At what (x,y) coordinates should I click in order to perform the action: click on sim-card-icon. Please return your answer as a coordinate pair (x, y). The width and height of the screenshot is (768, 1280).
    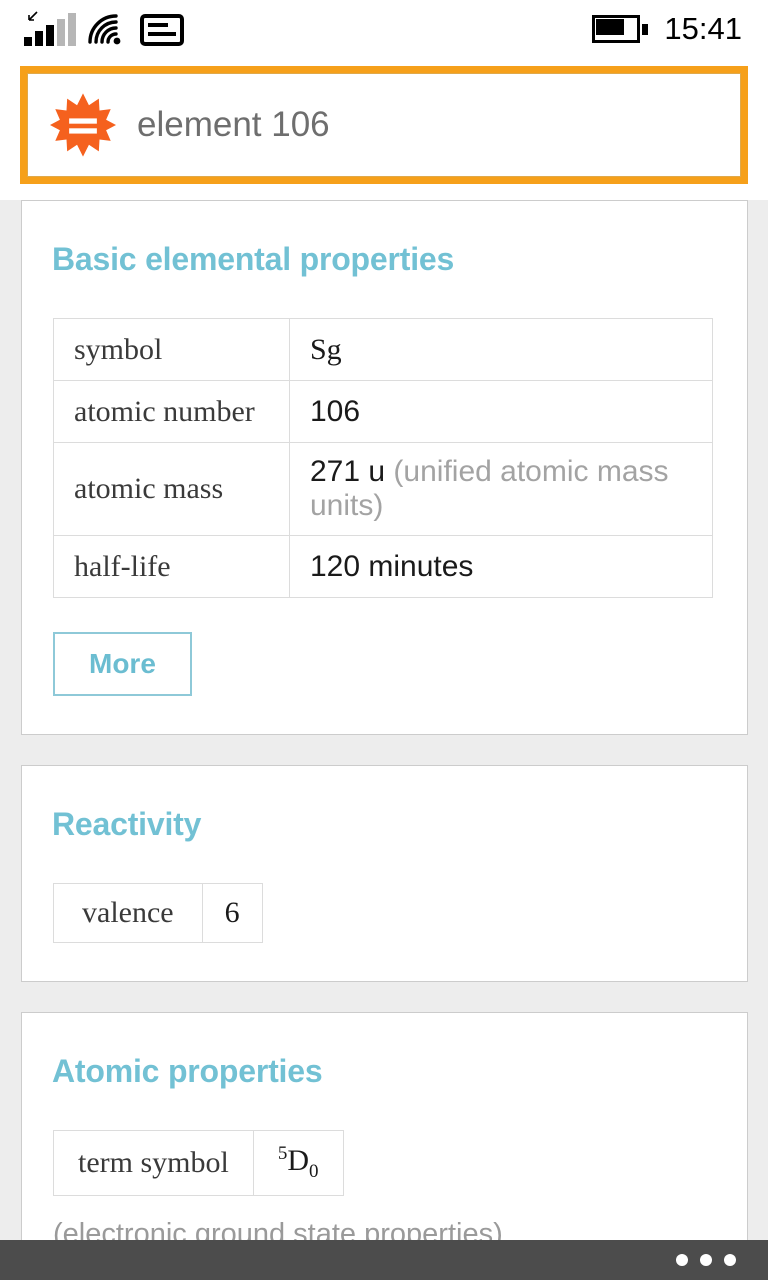
    Looking at the image, I should click on (162, 30).